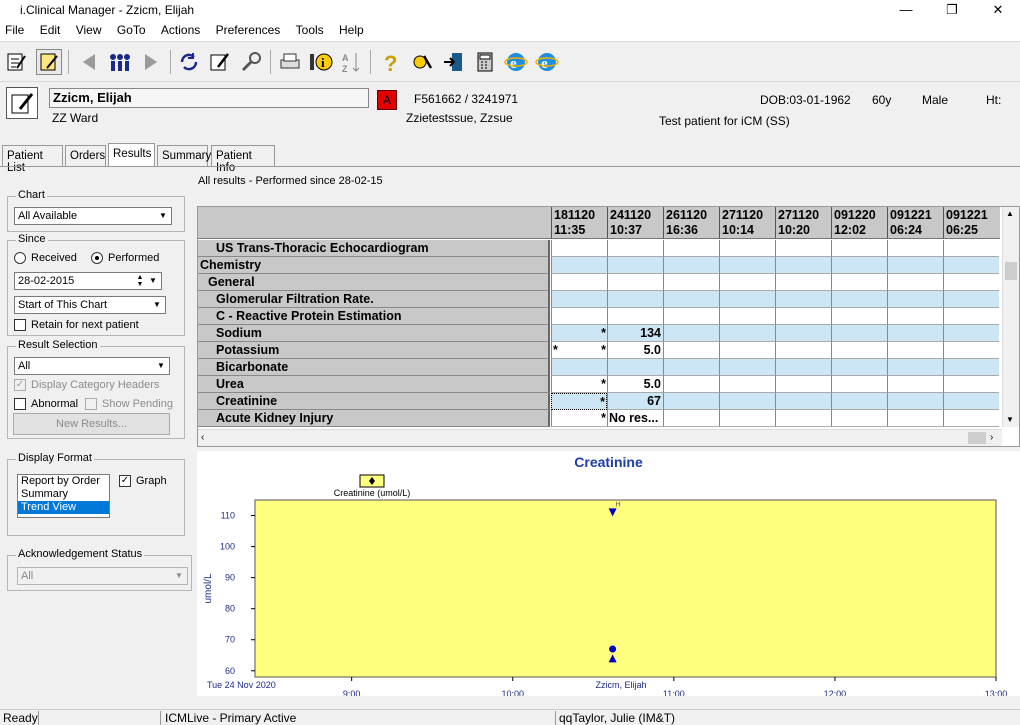  I want to click on table-cell: 134, so click(635, 333).